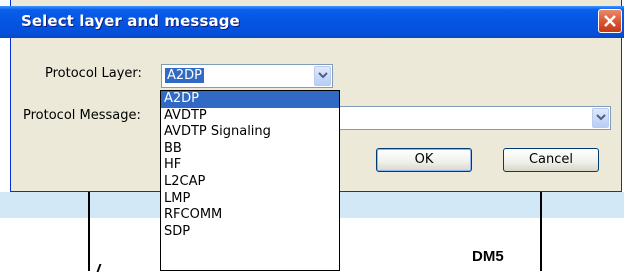 Image resolution: width=624 pixels, height=272 pixels. I want to click on background-line-left, so click(89, 231).